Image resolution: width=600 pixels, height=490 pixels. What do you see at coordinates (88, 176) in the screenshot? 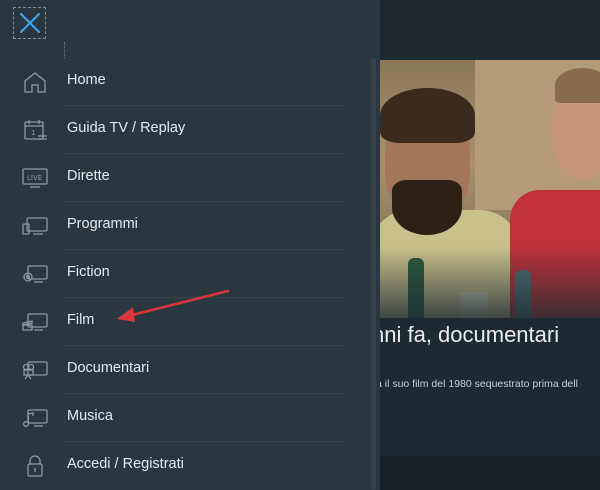
I see `menu-label-dirette: Dirette` at bounding box center [88, 176].